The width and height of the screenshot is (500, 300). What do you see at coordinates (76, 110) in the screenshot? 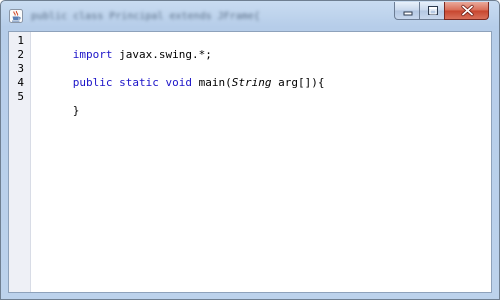
I see `code-token: }` at bounding box center [76, 110].